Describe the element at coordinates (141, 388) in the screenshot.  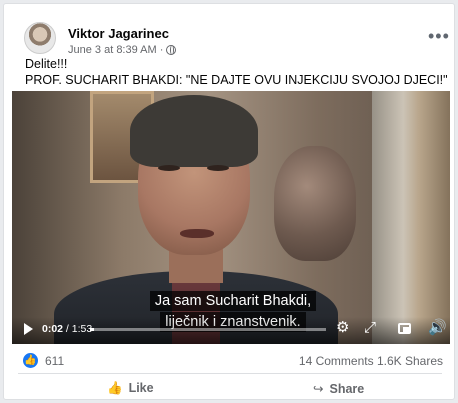
I see `like-label: Like` at that location.